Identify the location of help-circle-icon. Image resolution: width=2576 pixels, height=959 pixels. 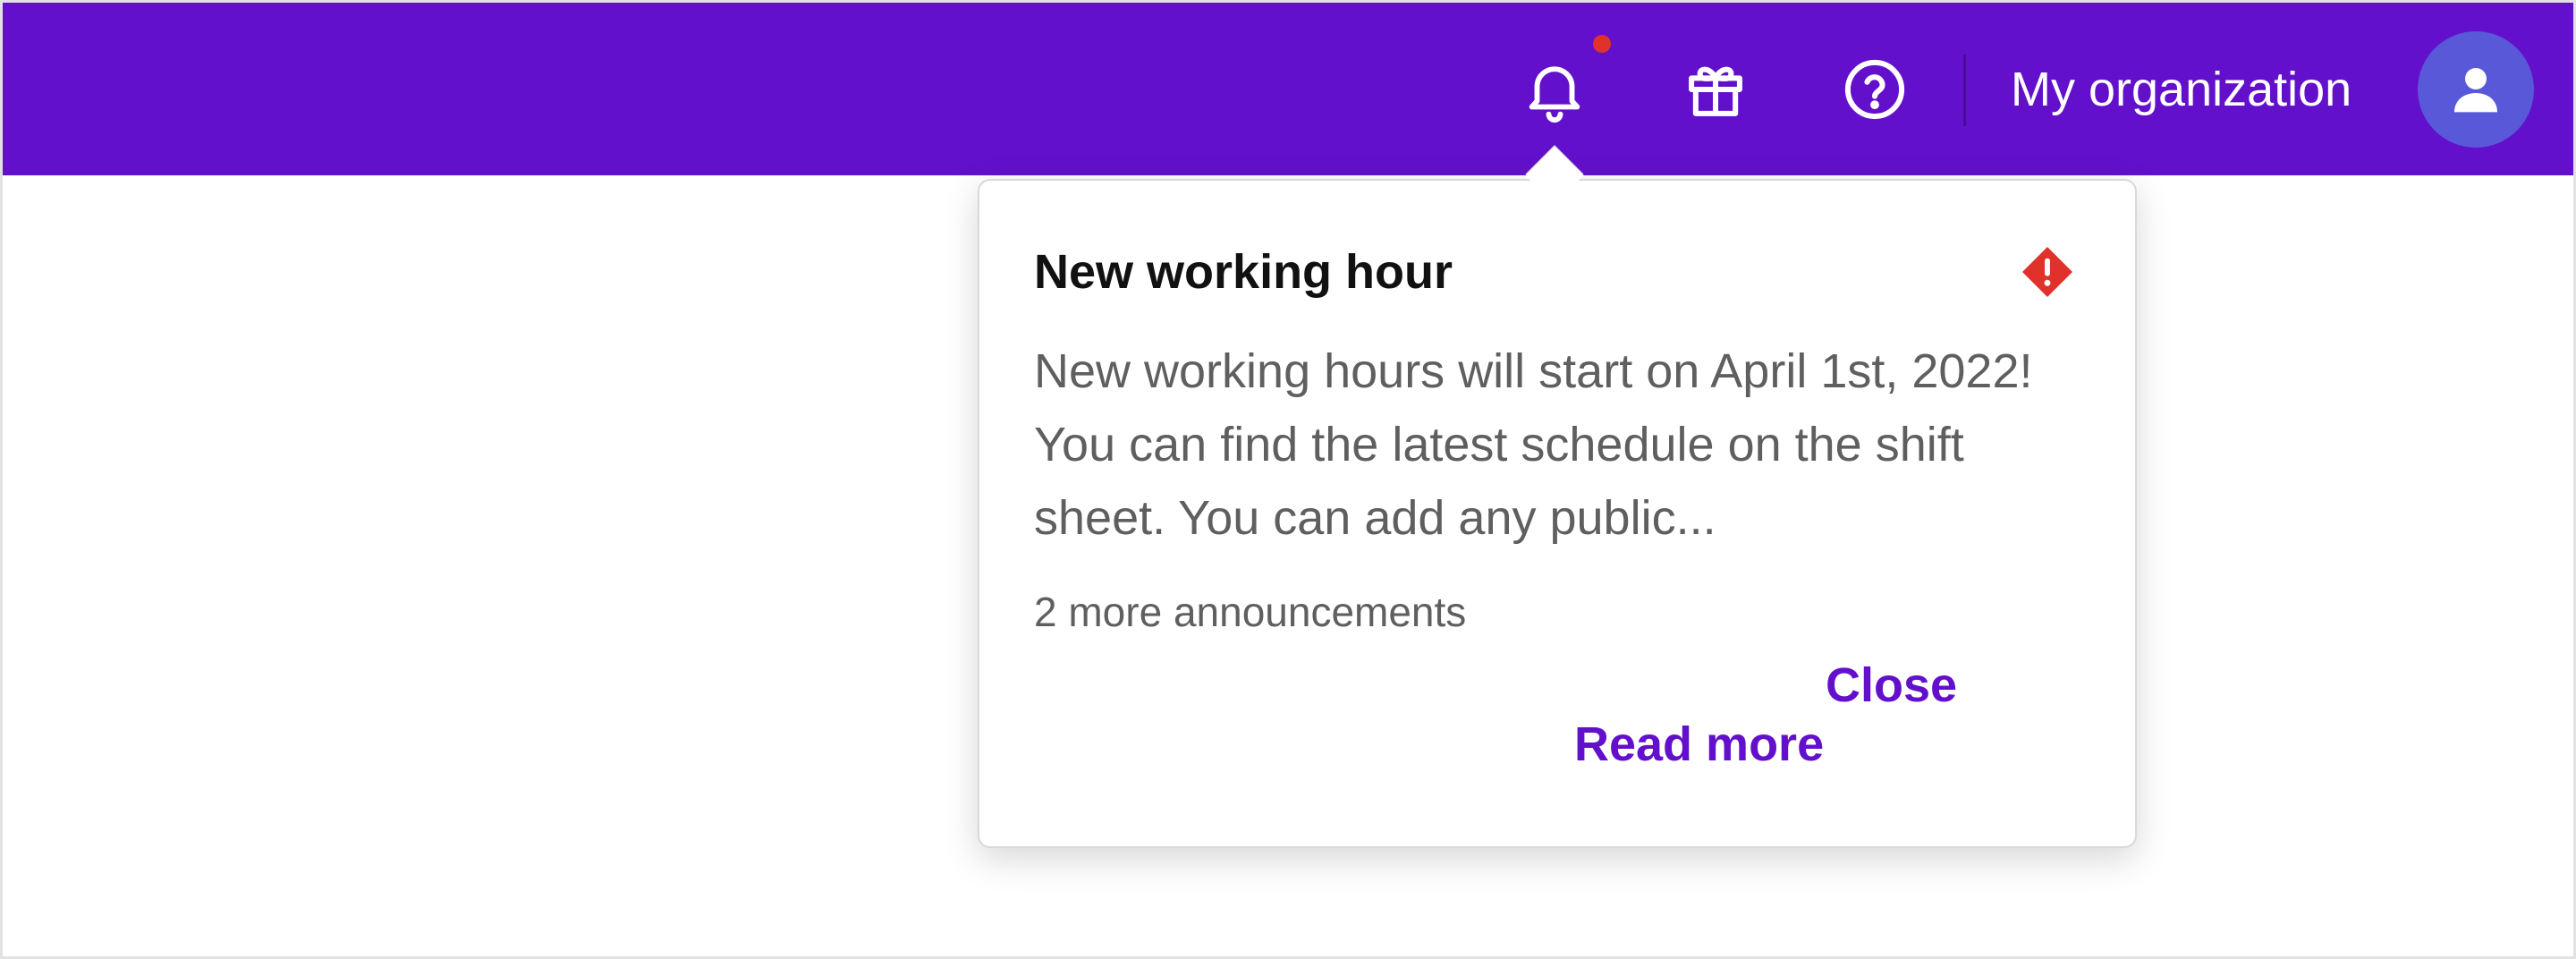
(1874, 89).